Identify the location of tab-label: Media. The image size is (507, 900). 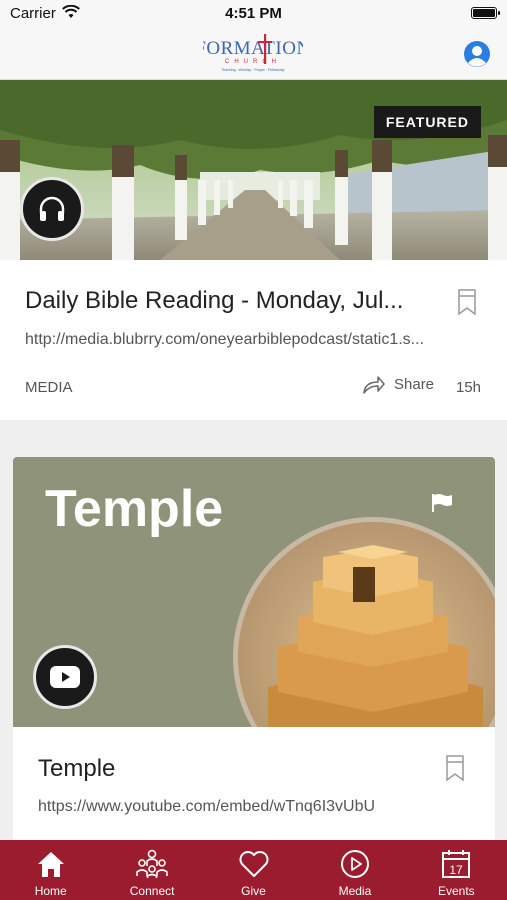
(355, 891).